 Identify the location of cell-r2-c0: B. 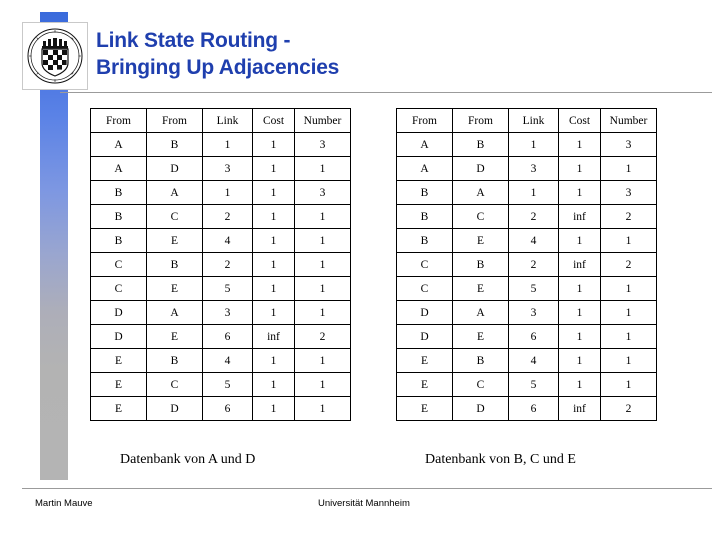
(118, 192).